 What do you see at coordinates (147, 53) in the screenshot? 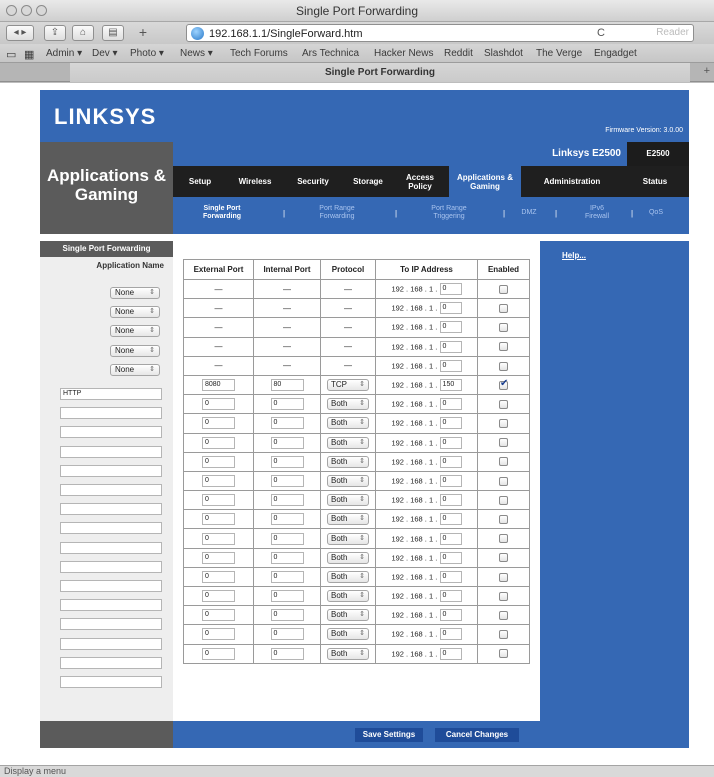
I see `bookmark-photo: Photo ▾` at bounding box center [147, 53].